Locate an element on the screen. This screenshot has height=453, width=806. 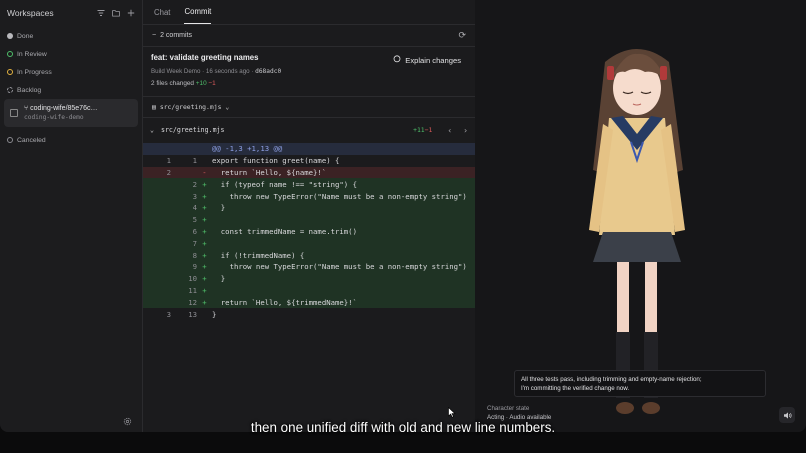
commit-sha: d68adc0 is located at coordinates (268, 71).